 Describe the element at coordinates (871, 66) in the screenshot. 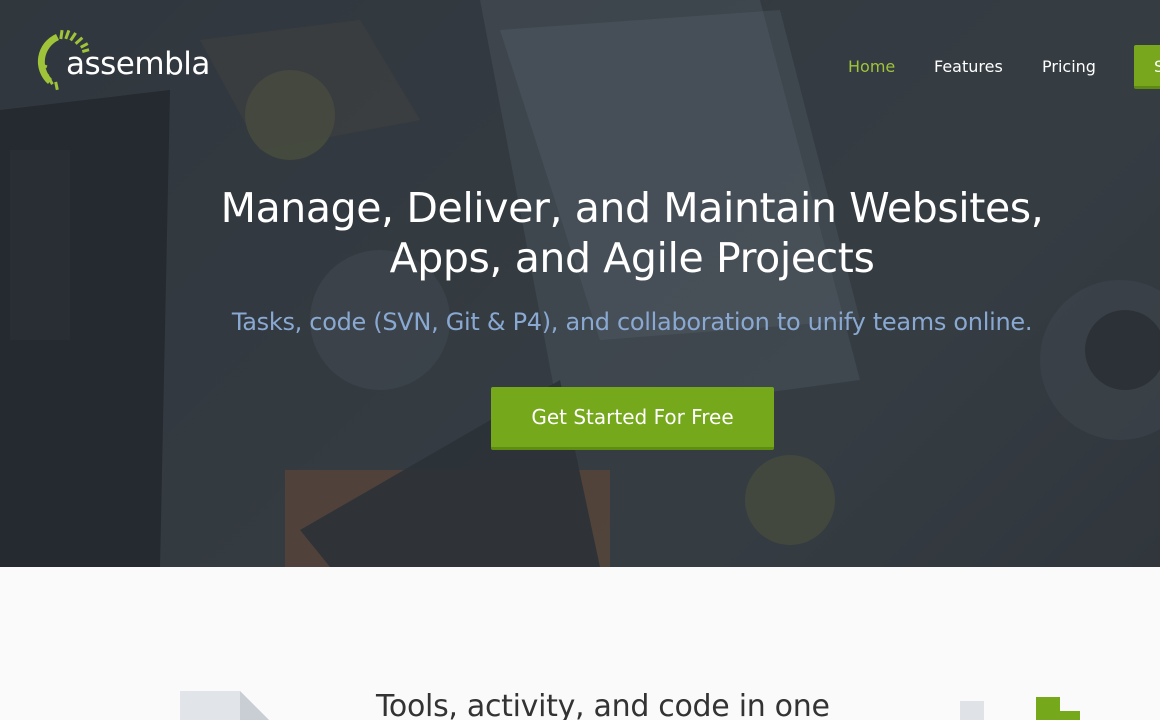

I see `nav-home: Home` at that location.